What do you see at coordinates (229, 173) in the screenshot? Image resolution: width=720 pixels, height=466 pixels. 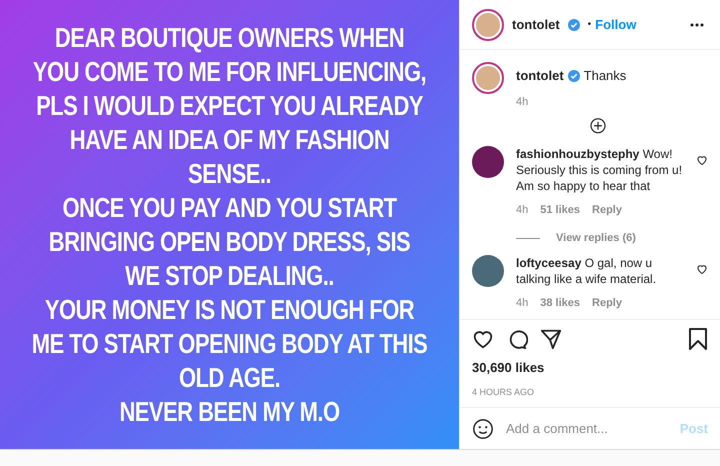 I see `post-text-line: SENSE..` at bounding box center [229, 173].